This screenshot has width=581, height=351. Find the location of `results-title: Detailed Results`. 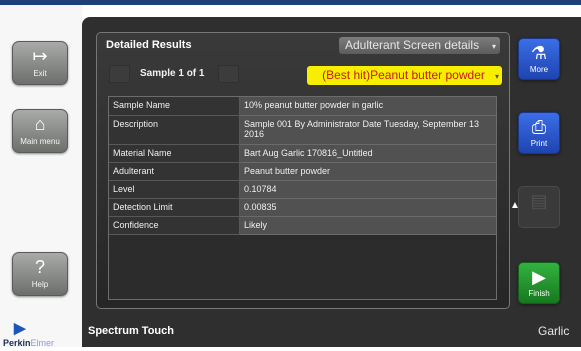

results-title: Detailed Results is located at coordinates (149, 45).